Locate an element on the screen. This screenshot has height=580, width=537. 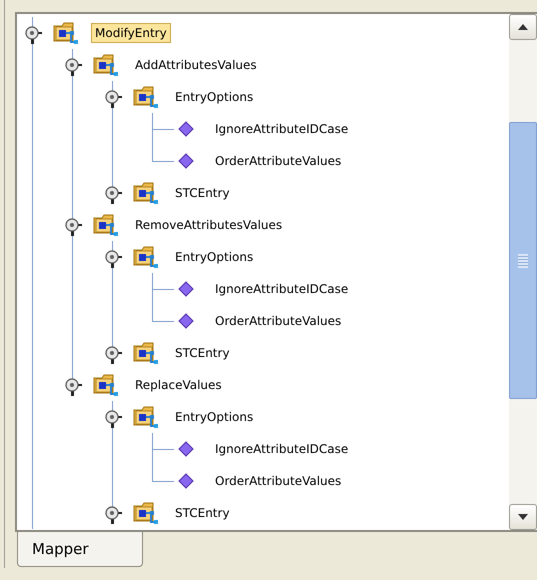
scrollbar is located at coordinates (523, 272).